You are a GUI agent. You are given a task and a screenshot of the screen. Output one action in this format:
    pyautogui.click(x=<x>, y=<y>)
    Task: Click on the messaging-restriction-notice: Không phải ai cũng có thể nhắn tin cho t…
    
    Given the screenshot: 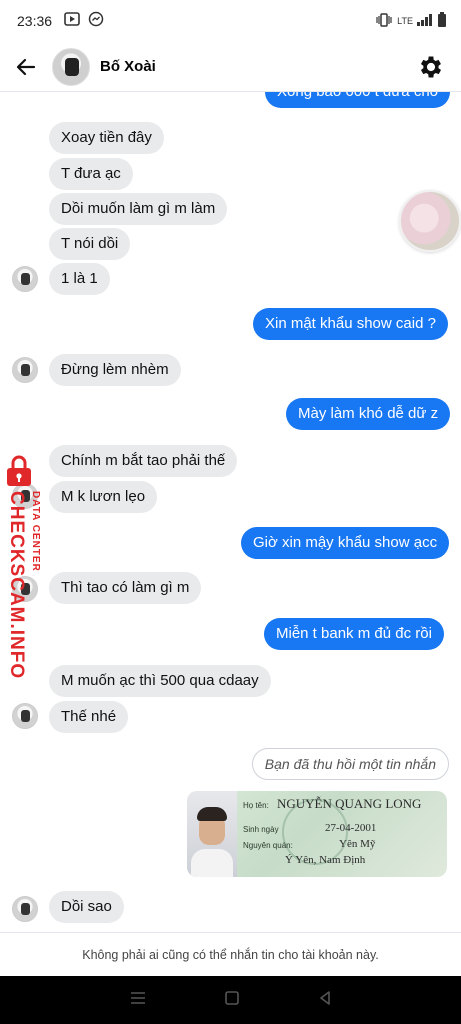 What is the action you would take?
    pyautogui.click(x=230, y=954)
    